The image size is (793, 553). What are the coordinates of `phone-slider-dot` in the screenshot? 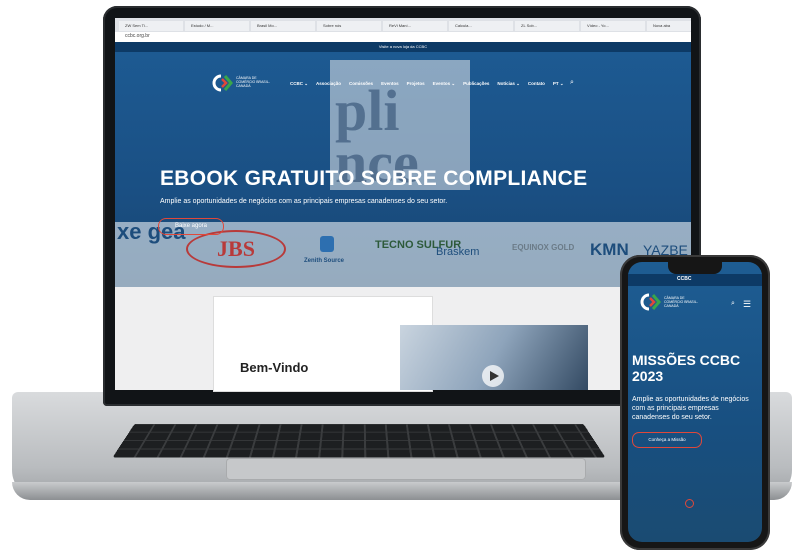 It's located at (689, 503).